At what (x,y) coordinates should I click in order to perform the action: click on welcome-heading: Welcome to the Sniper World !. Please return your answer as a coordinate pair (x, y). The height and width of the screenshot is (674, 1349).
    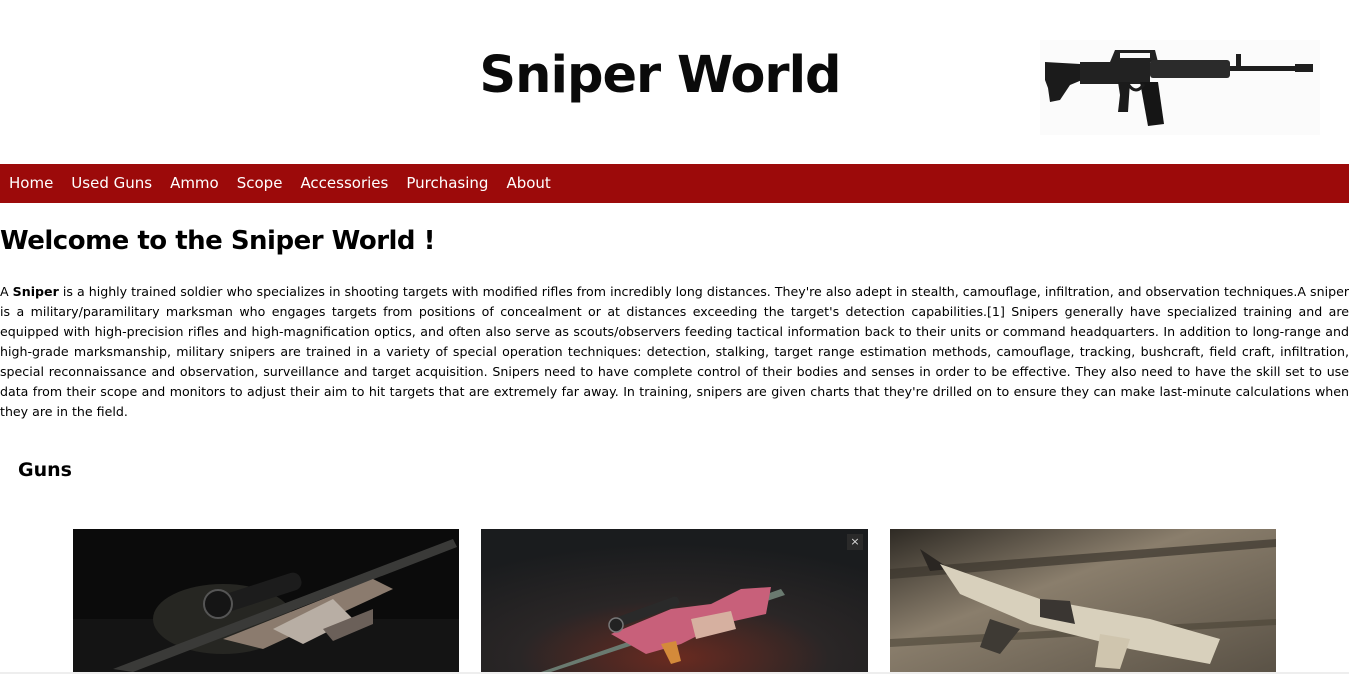
    Looking at the image, I should click on (217, 241).